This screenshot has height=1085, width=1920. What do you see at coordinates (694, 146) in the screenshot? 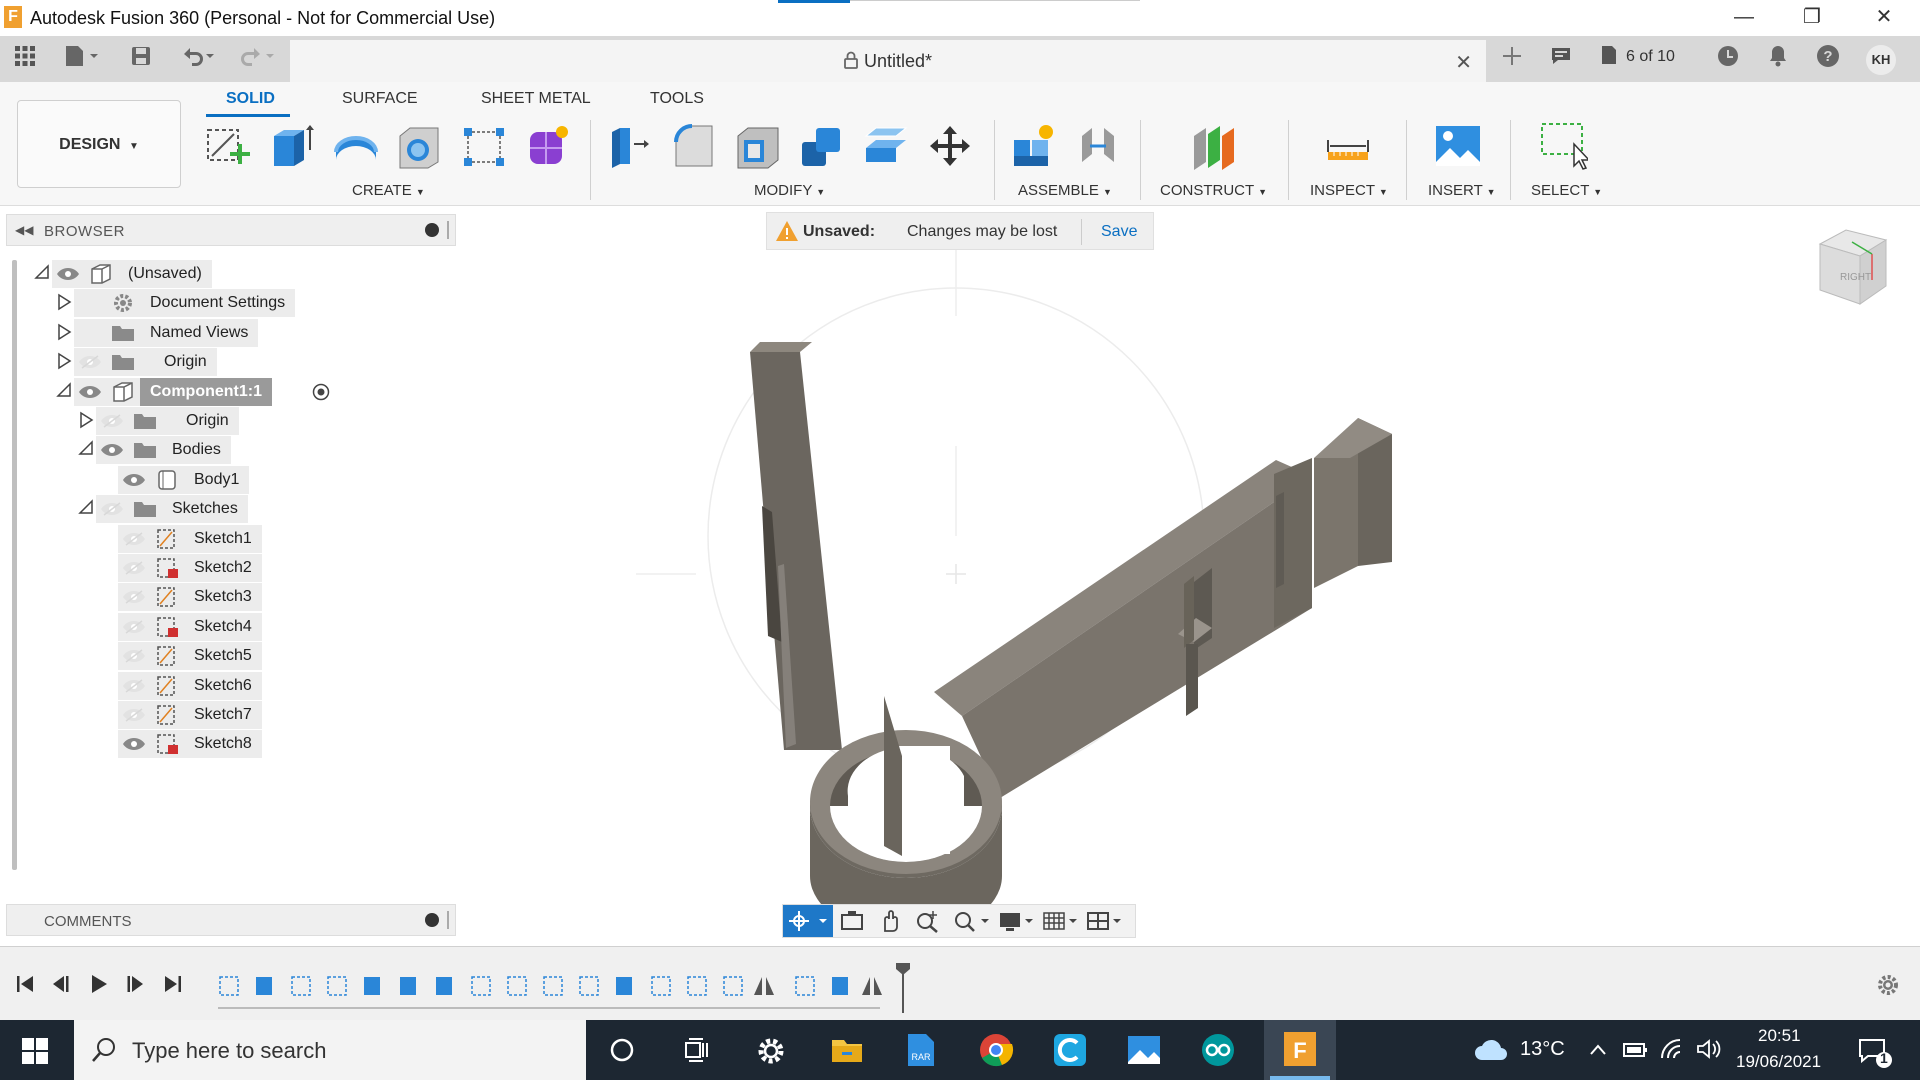
I see `fillet-icon` at bounding box center [694, 146].